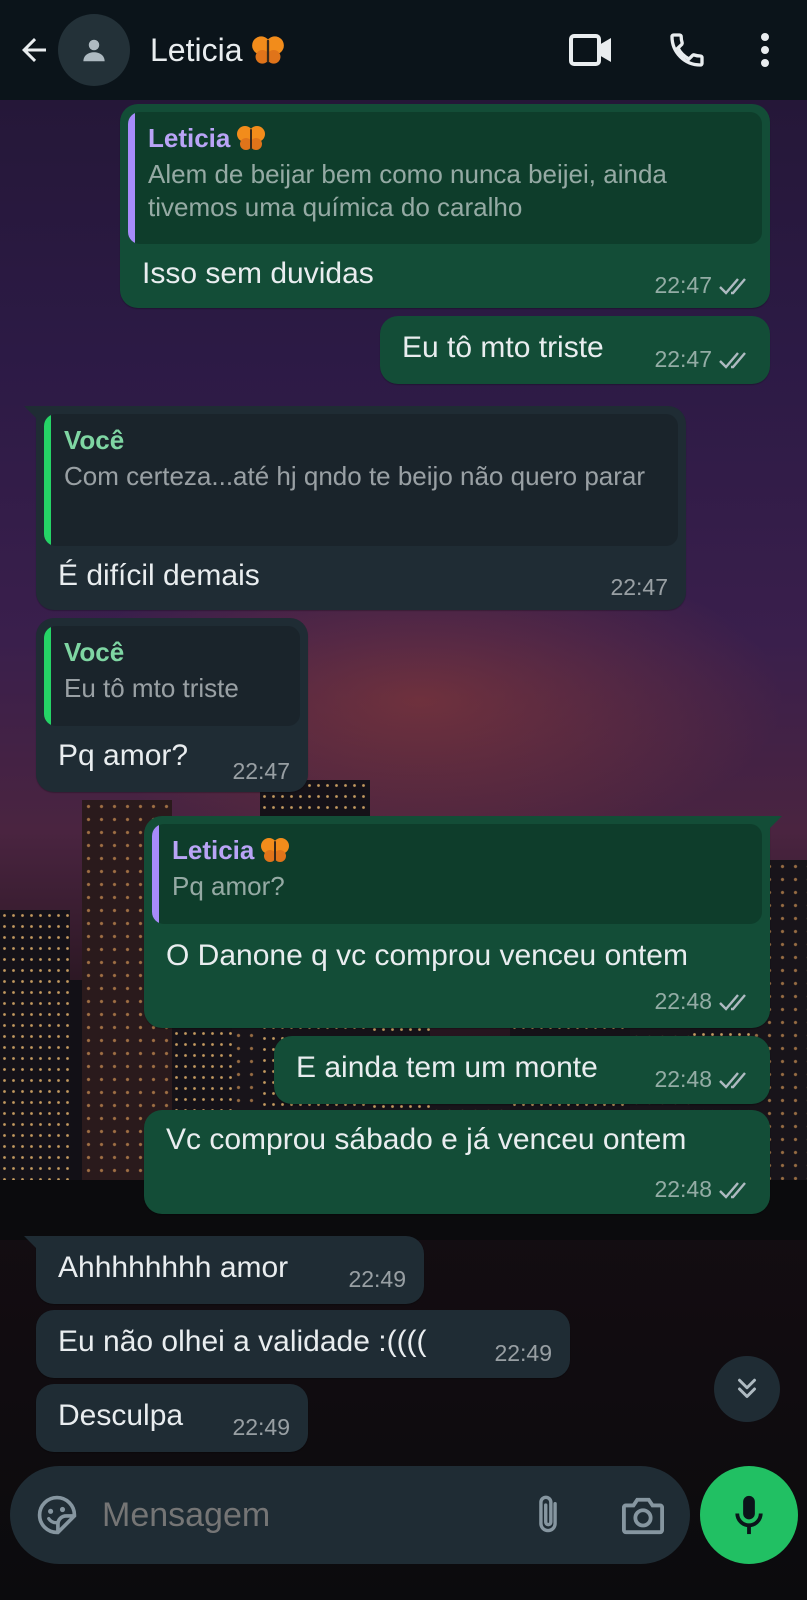 This screenshot has height=1600, width=807. I want to click on message-bubble-outgoing: Eu tô mto triste 22:47, so click(575, 350).